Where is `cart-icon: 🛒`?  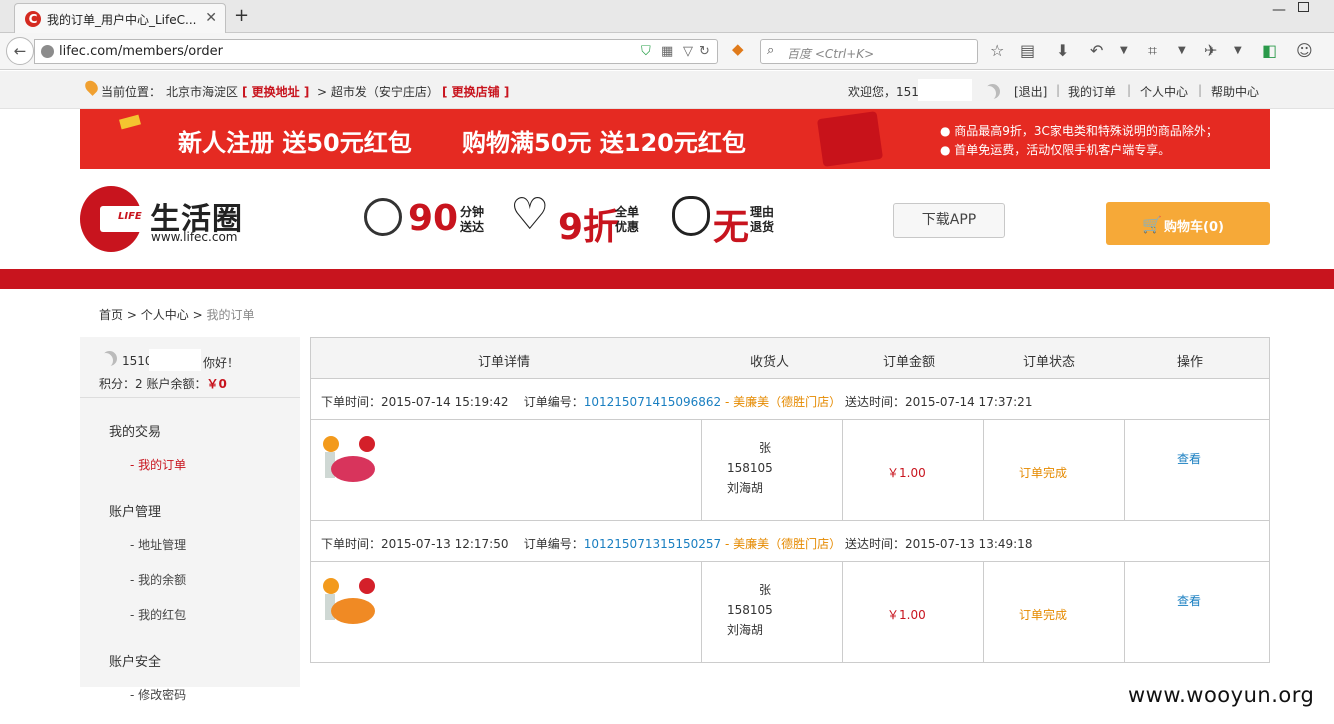 cart-icon: 🛒 is located at coordinates (1152, 224).